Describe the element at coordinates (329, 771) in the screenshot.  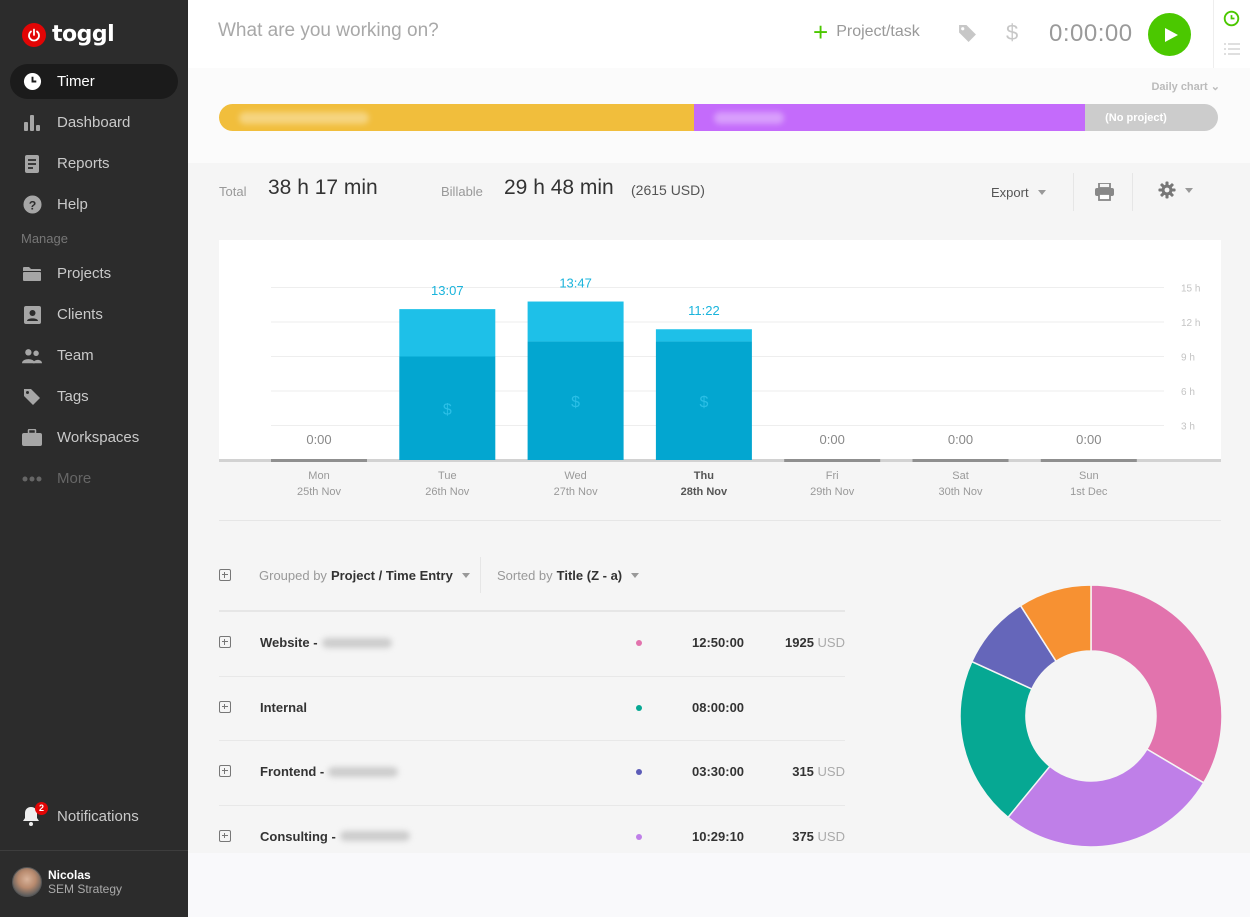
I see `row-title: Frontend -` at that location.